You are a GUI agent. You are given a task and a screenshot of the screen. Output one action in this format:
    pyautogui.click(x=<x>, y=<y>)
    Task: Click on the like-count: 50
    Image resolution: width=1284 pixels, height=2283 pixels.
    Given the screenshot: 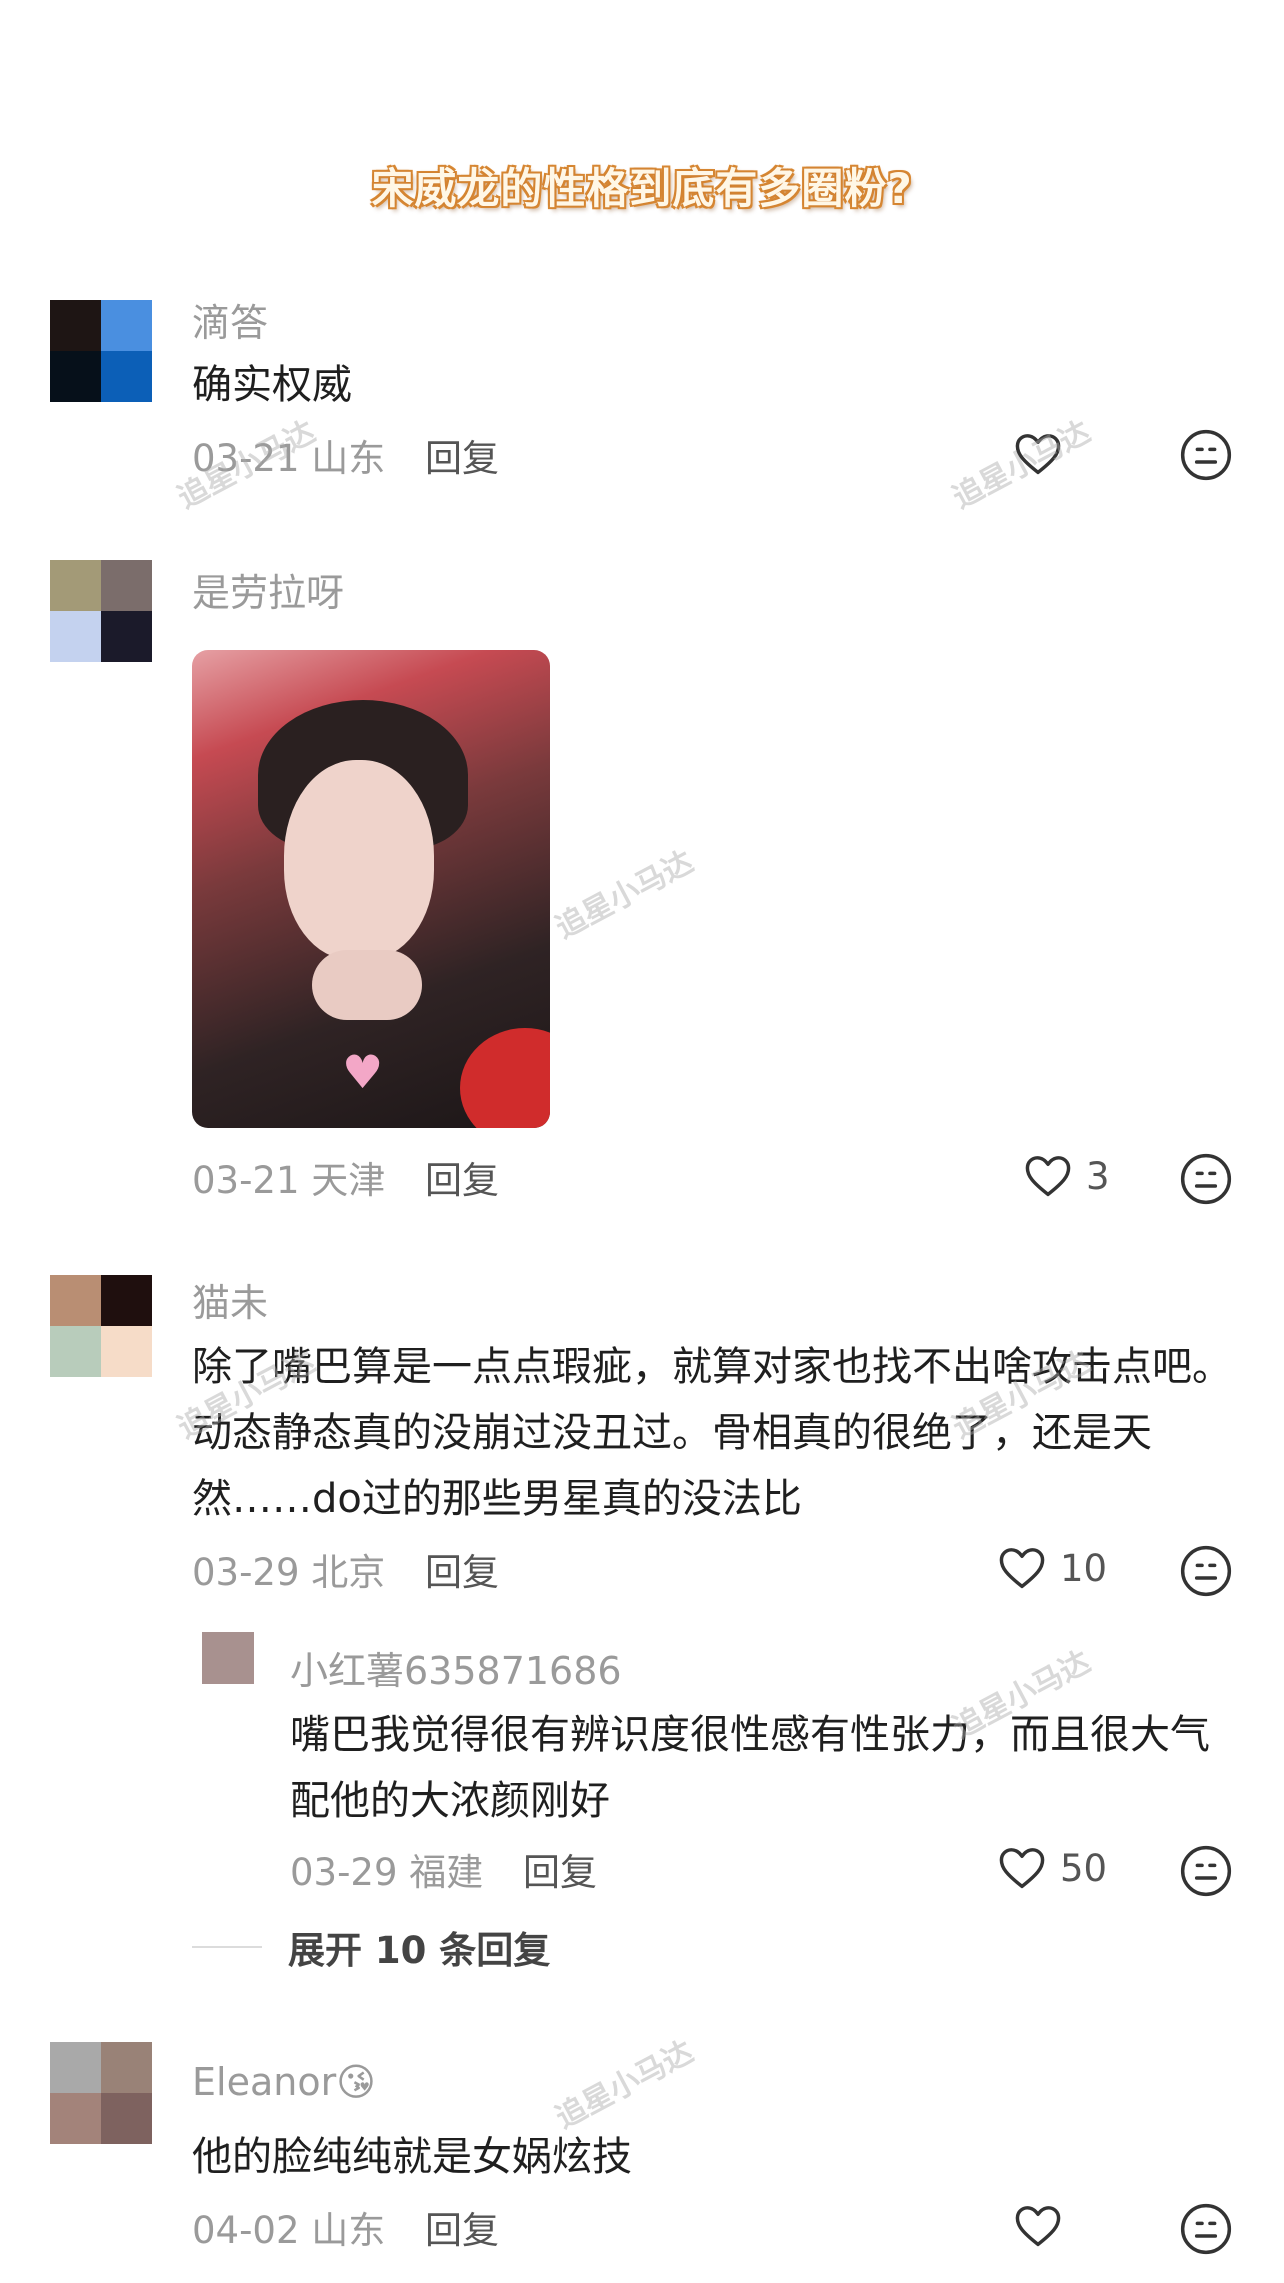 What is the action you would take?
    pyautogui.click(x=1084, y=1868)
    